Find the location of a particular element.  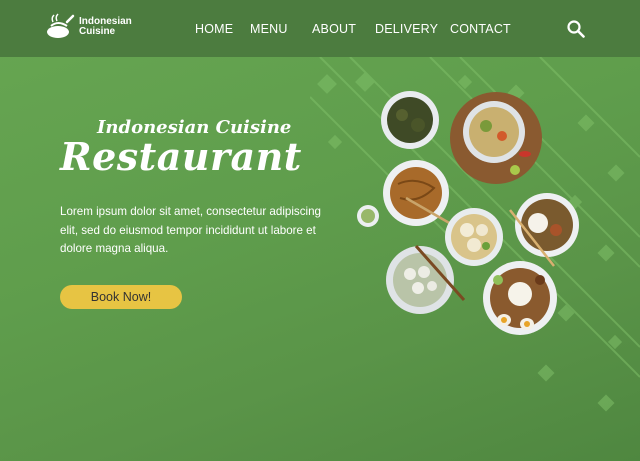

nav-menu: MENU is located at coordinates (269, 29).